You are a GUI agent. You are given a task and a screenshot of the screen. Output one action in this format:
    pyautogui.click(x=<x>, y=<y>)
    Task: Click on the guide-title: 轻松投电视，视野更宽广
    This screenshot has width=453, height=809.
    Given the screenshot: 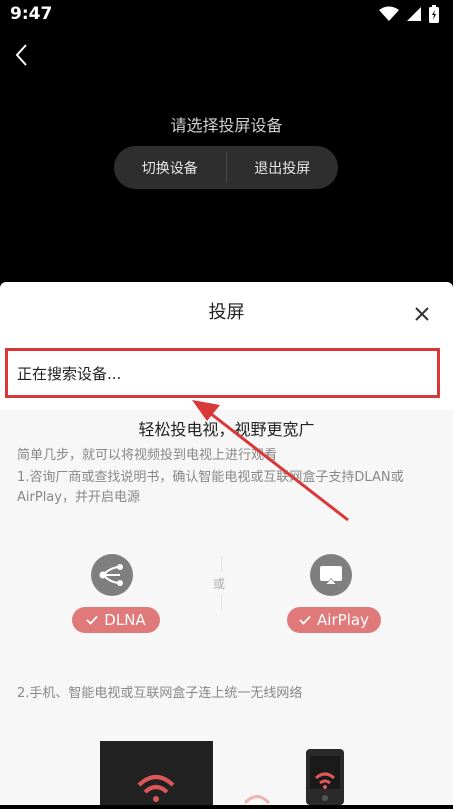 What is the action you would take?
    pyautogui.click(x=226, y=429)
    